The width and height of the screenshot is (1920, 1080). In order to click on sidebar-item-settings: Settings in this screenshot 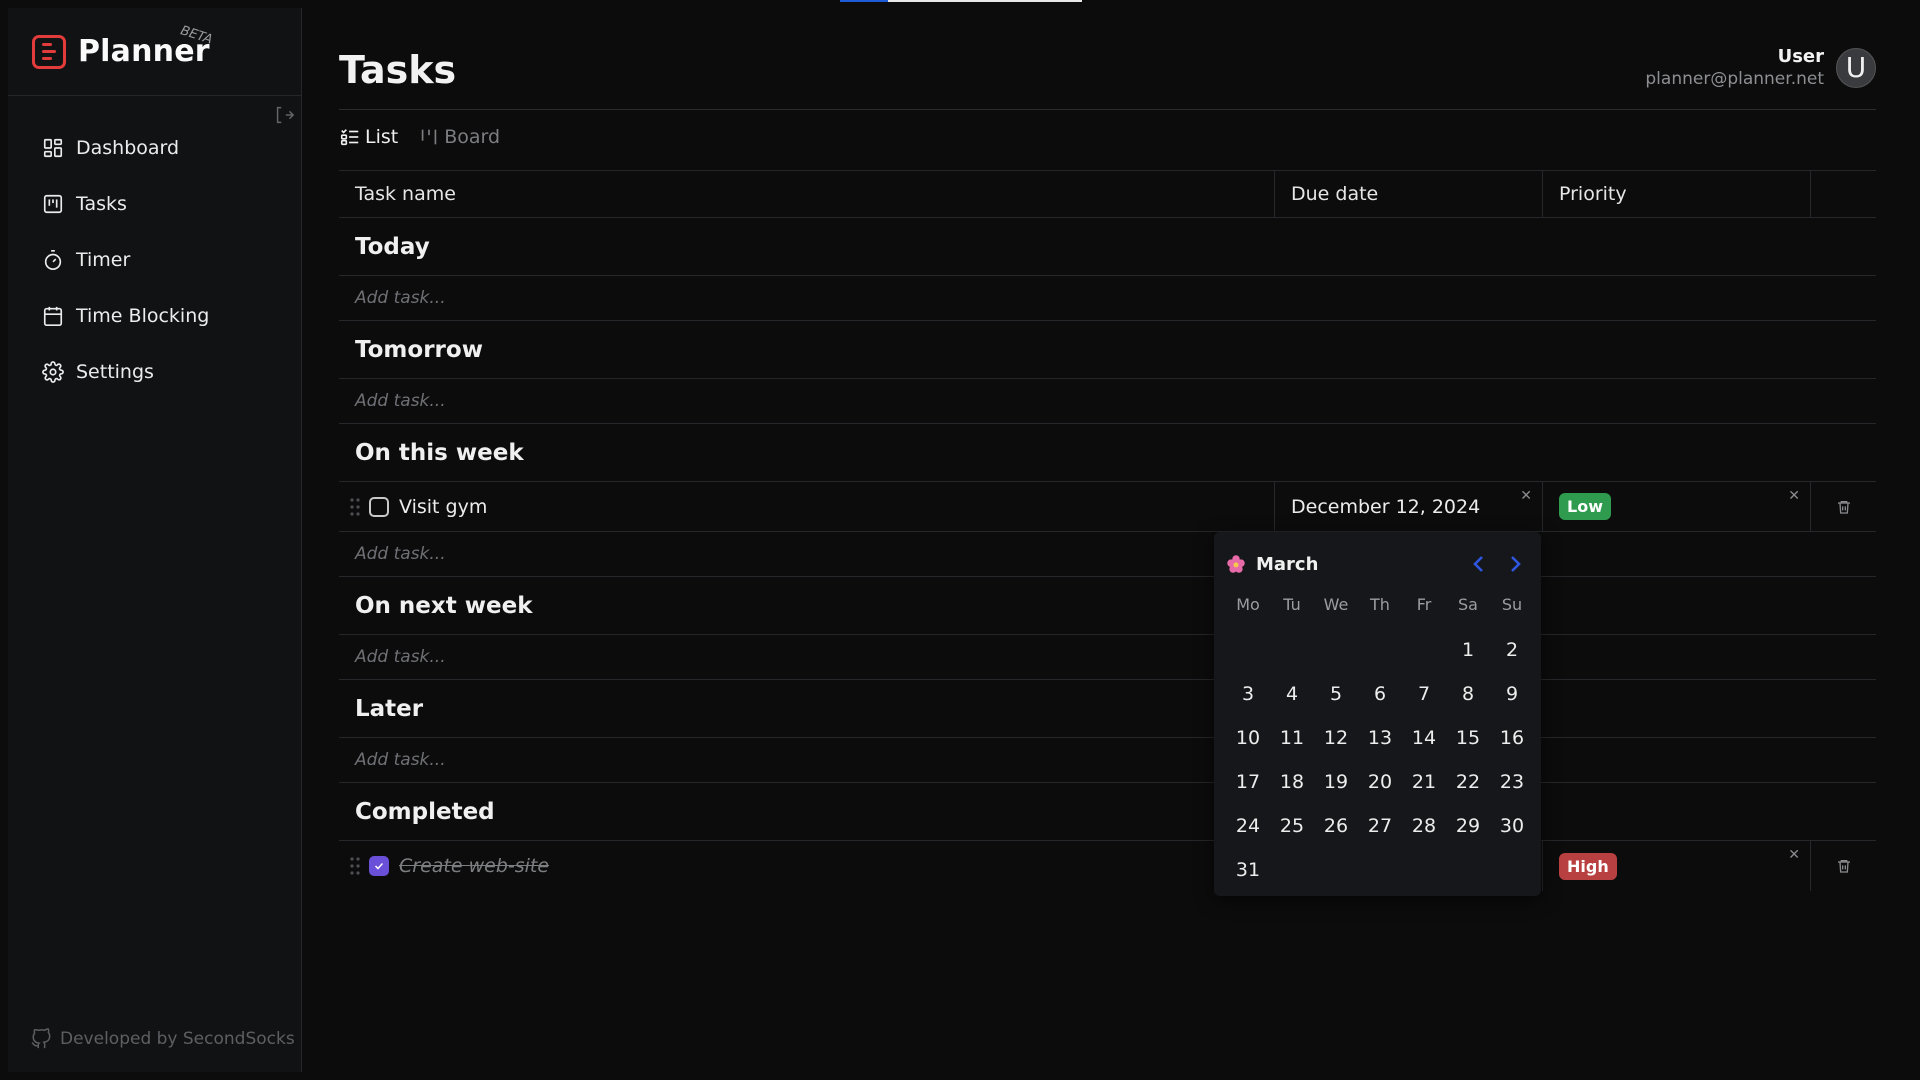, I will do `click(154, 372)`.